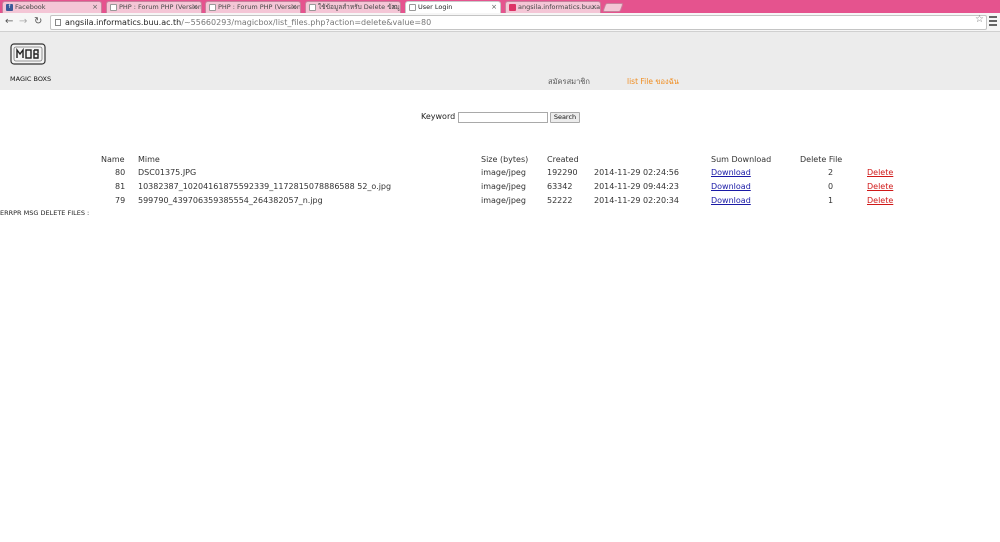 The image size is (1000, 542). Describe the element at coordinates (636, 200) in the screenshot. I see `file-created: 2014-11-29 02:20:34` at that location.